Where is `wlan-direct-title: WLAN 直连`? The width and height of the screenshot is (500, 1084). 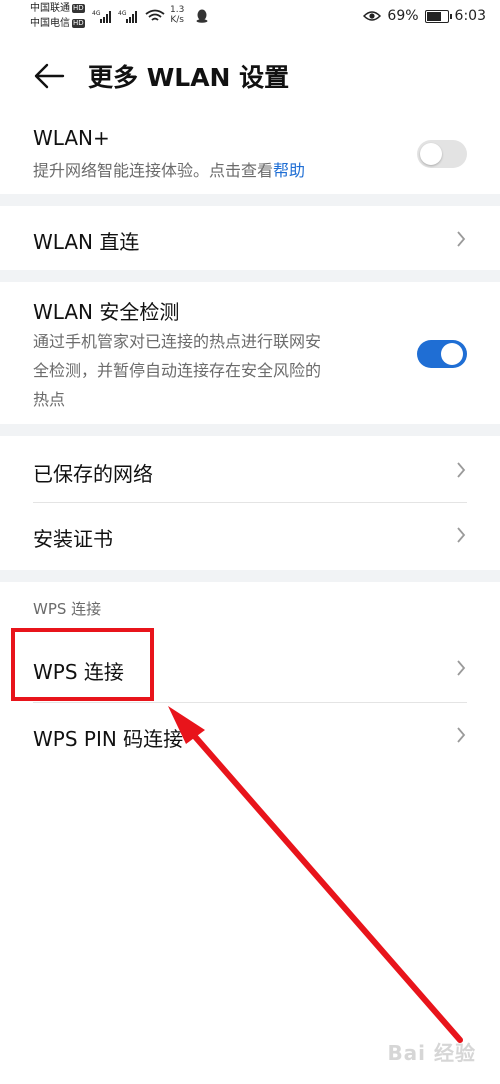
wlan-direct-title: WLAN 直连 is located at coordinates (86, 242).